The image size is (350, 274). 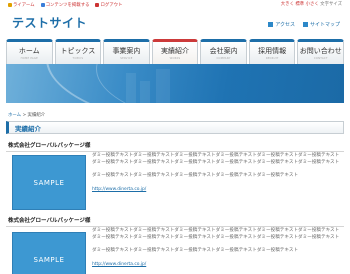 I want to click on nav-works: 実績紹介 WORKS, so click(x=175, y=51).